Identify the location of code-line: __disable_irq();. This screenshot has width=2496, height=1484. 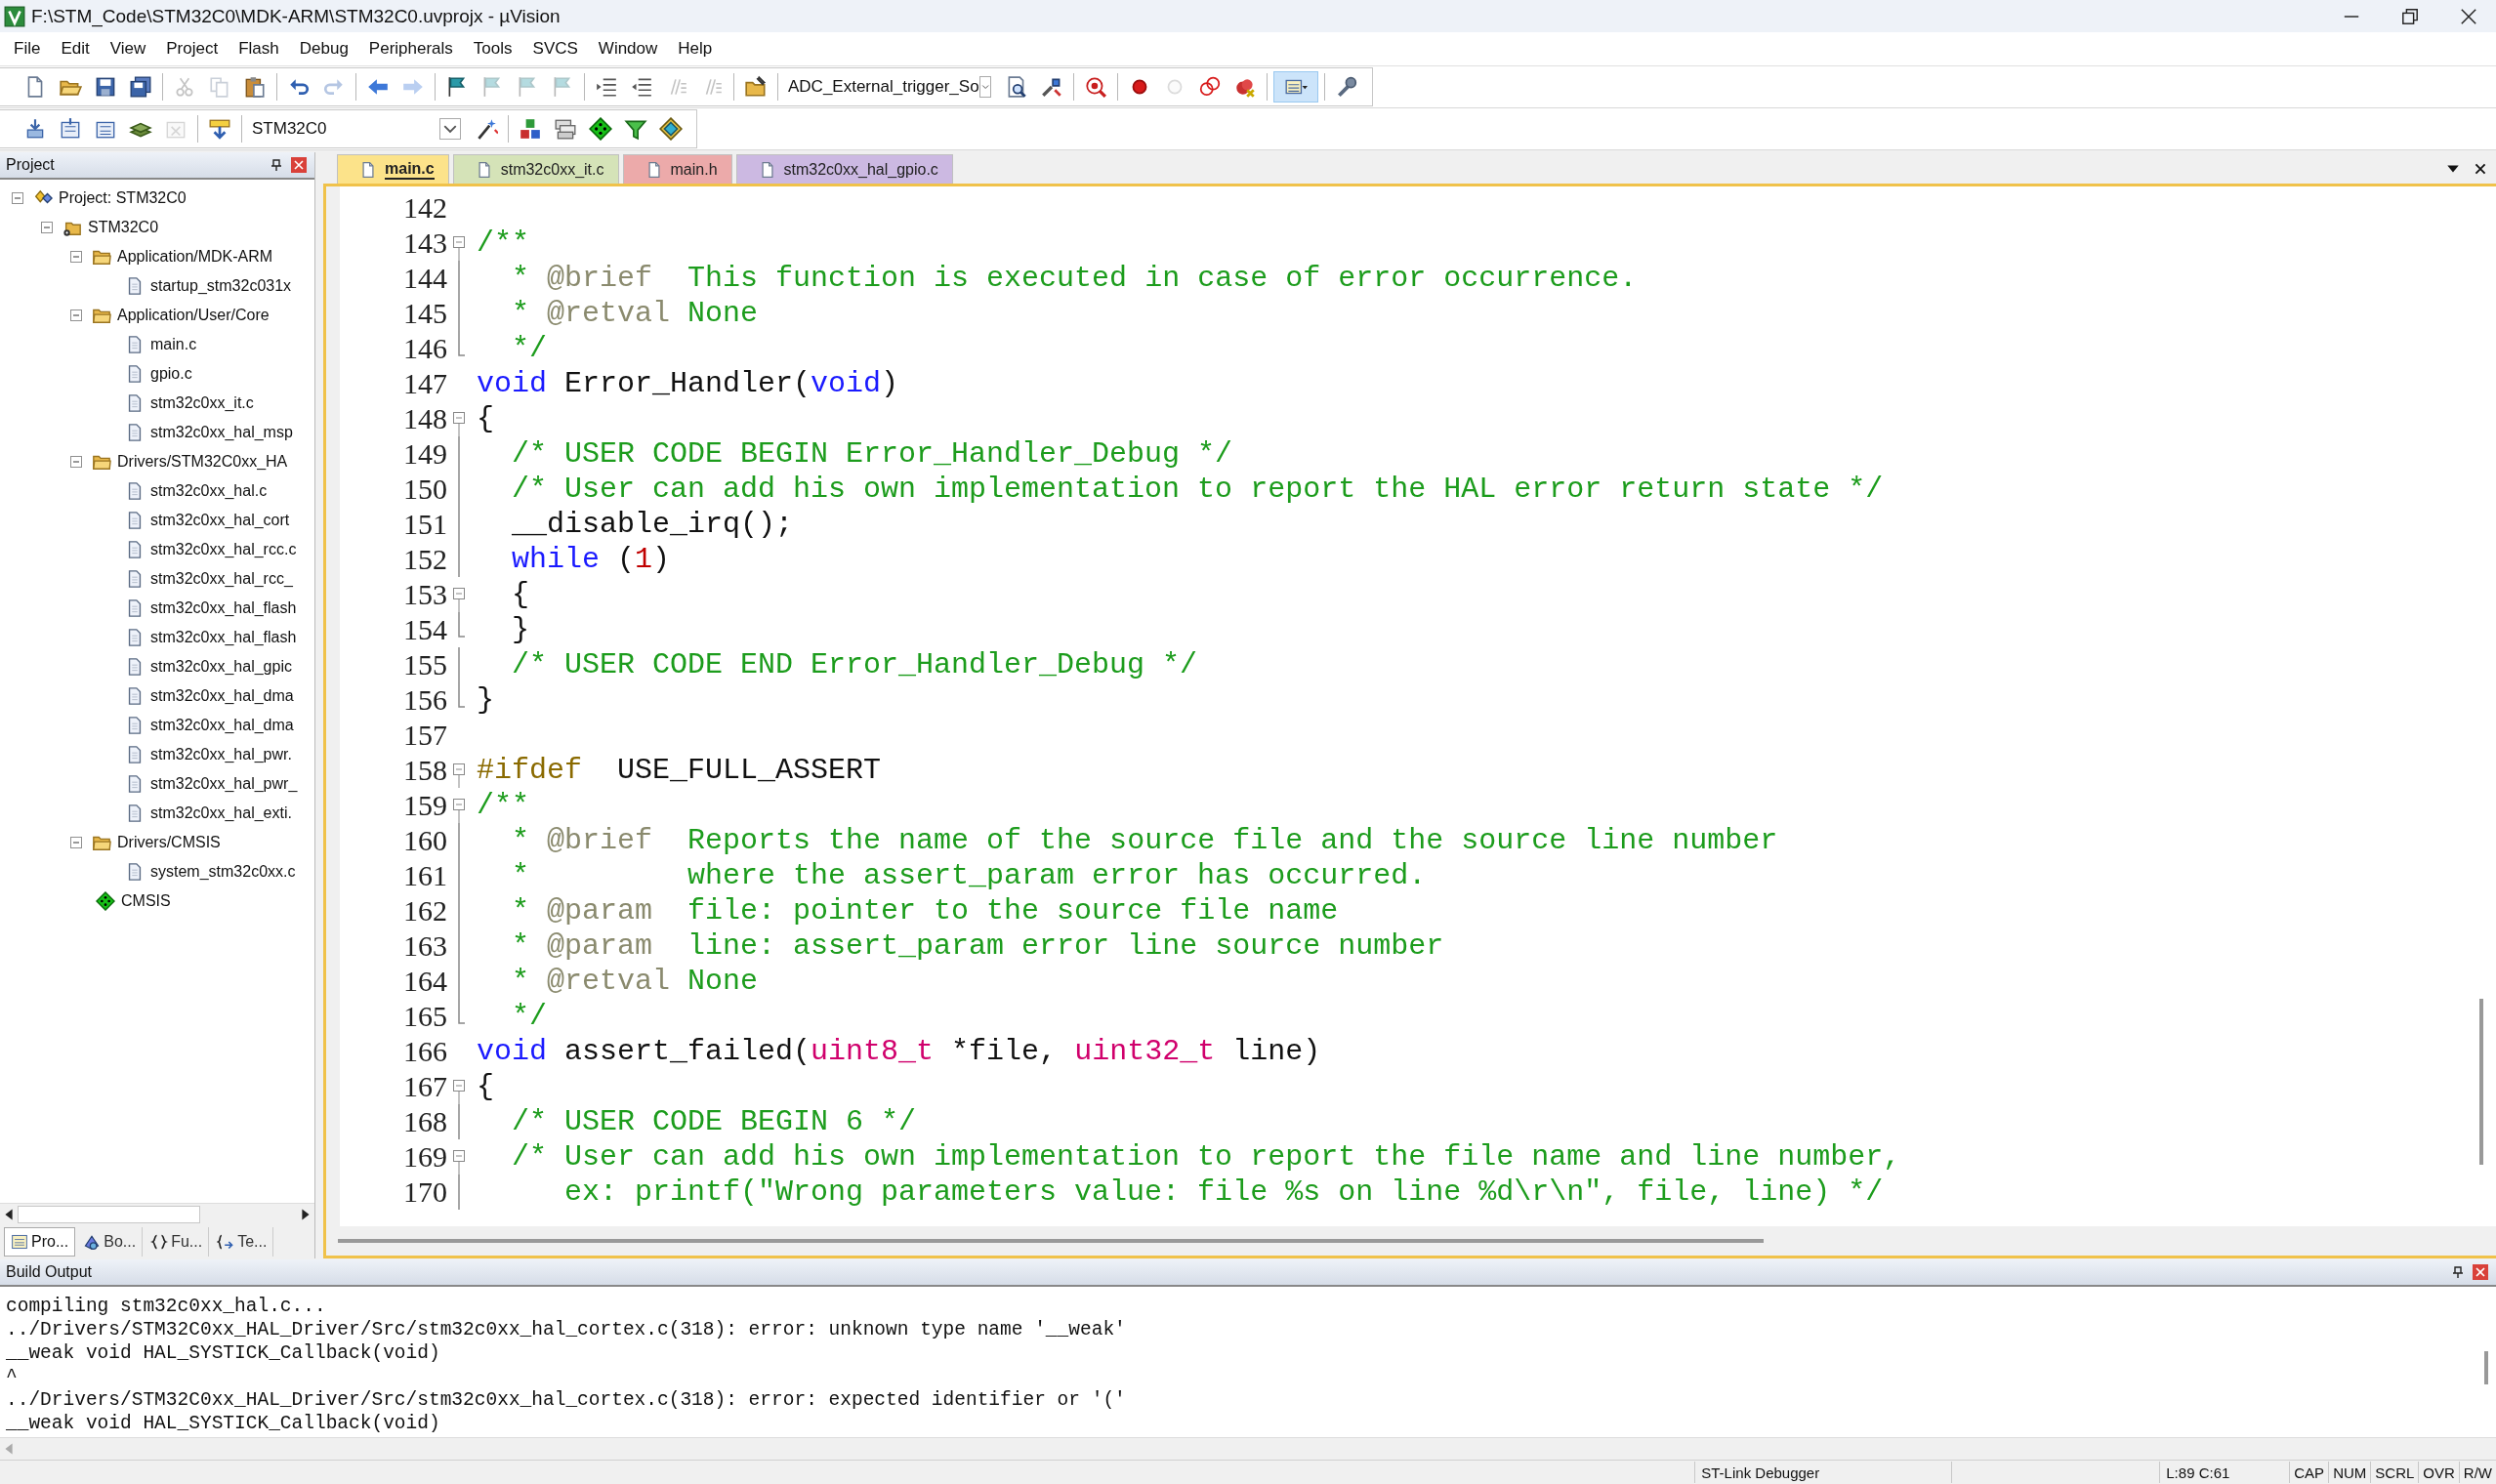
(652, 524).